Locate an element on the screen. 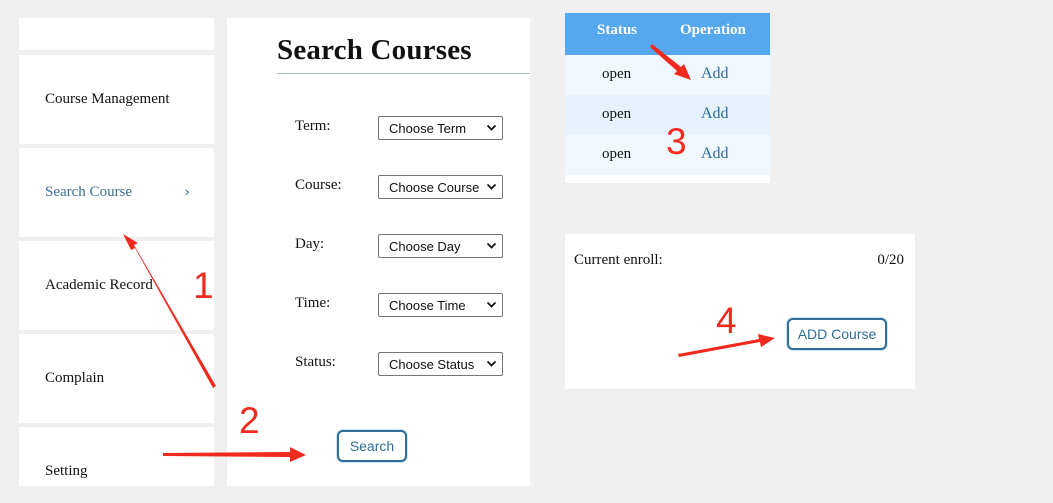  course-select: Choose Course is located at coordinates (440, 187).